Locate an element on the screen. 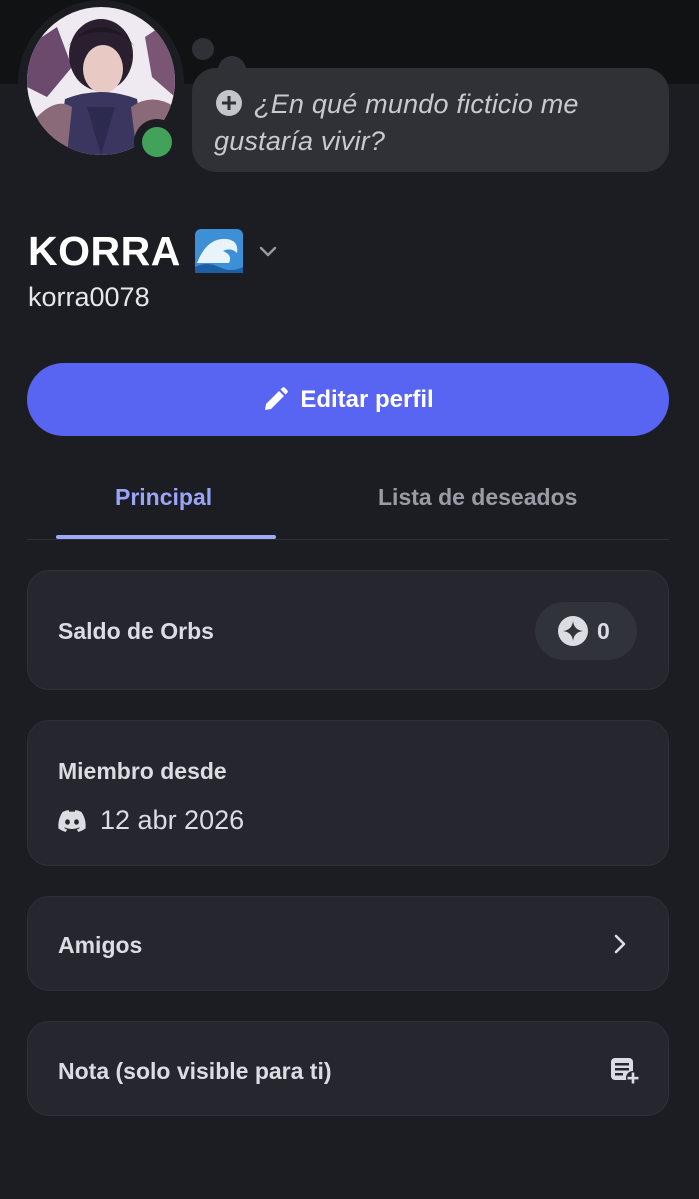  friends-label: Amigos is located at coordinates (100, 945).